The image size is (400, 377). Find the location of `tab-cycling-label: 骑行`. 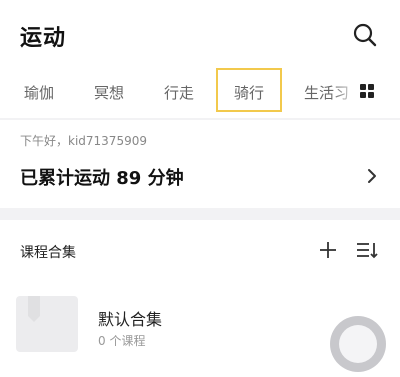

tab-cycling-label: 骑行 is located at coordinates (248, 93).